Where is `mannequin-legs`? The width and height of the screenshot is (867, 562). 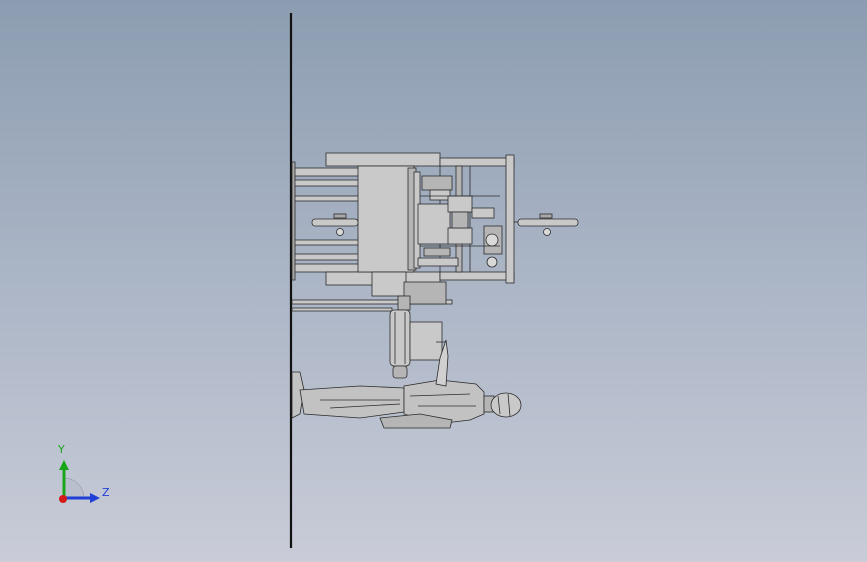 mannequin-legs is located at coordinates (352, 402).